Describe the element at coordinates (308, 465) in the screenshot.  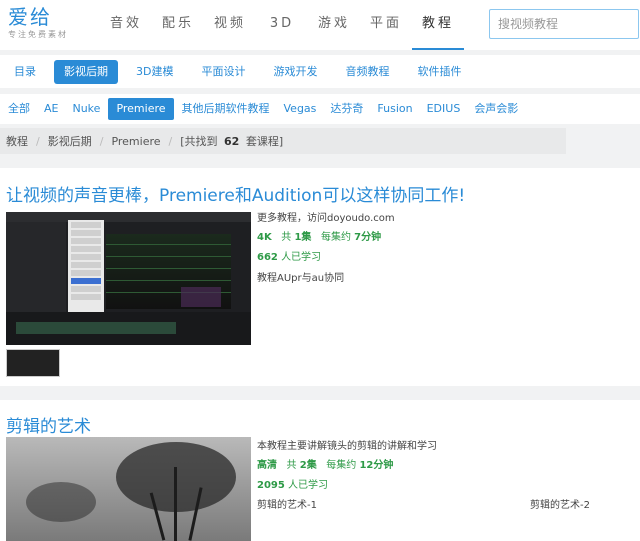
I see `episode-count: 2集` at that location.